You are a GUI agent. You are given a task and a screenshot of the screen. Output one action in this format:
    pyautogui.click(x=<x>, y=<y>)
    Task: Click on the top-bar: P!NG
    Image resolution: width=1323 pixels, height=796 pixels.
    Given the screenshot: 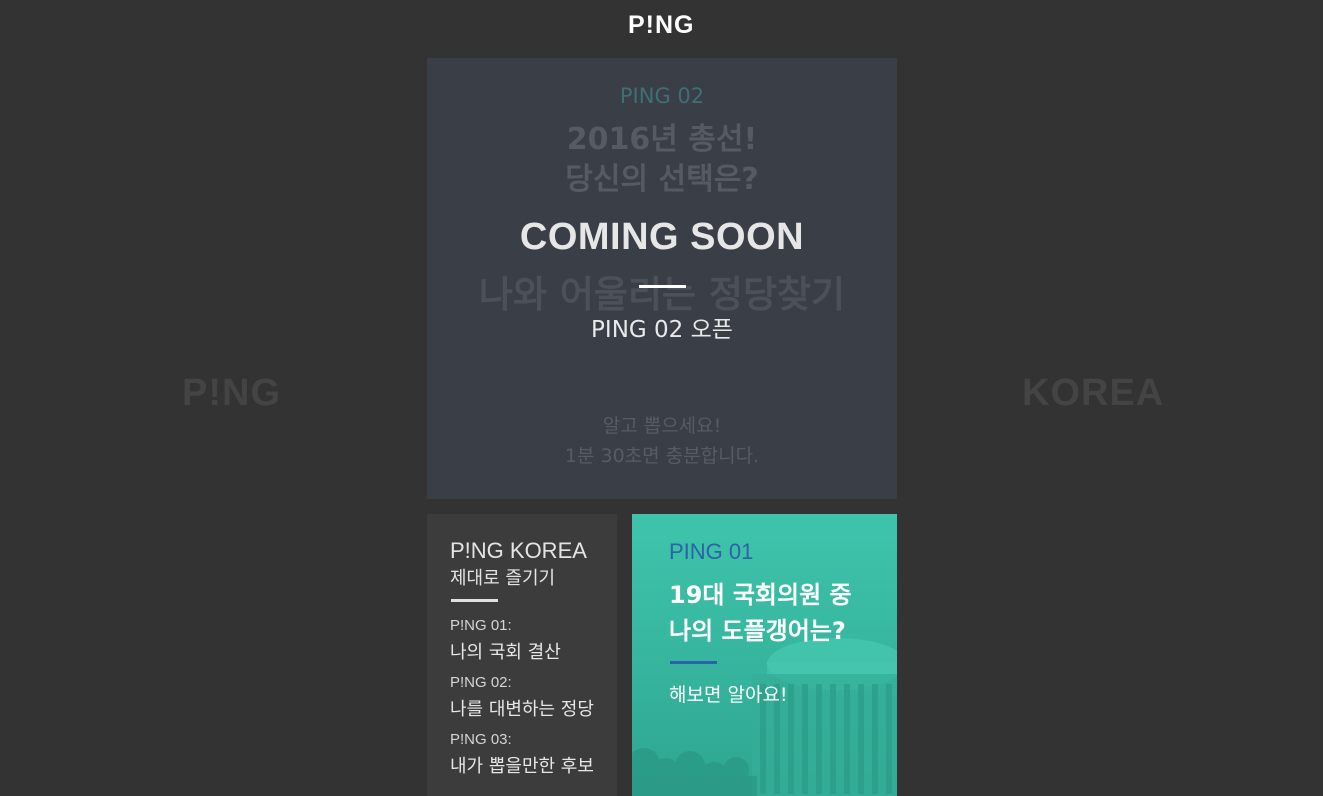 What is the action you would take?
    pyautogui.click(x=661, y=28)
    